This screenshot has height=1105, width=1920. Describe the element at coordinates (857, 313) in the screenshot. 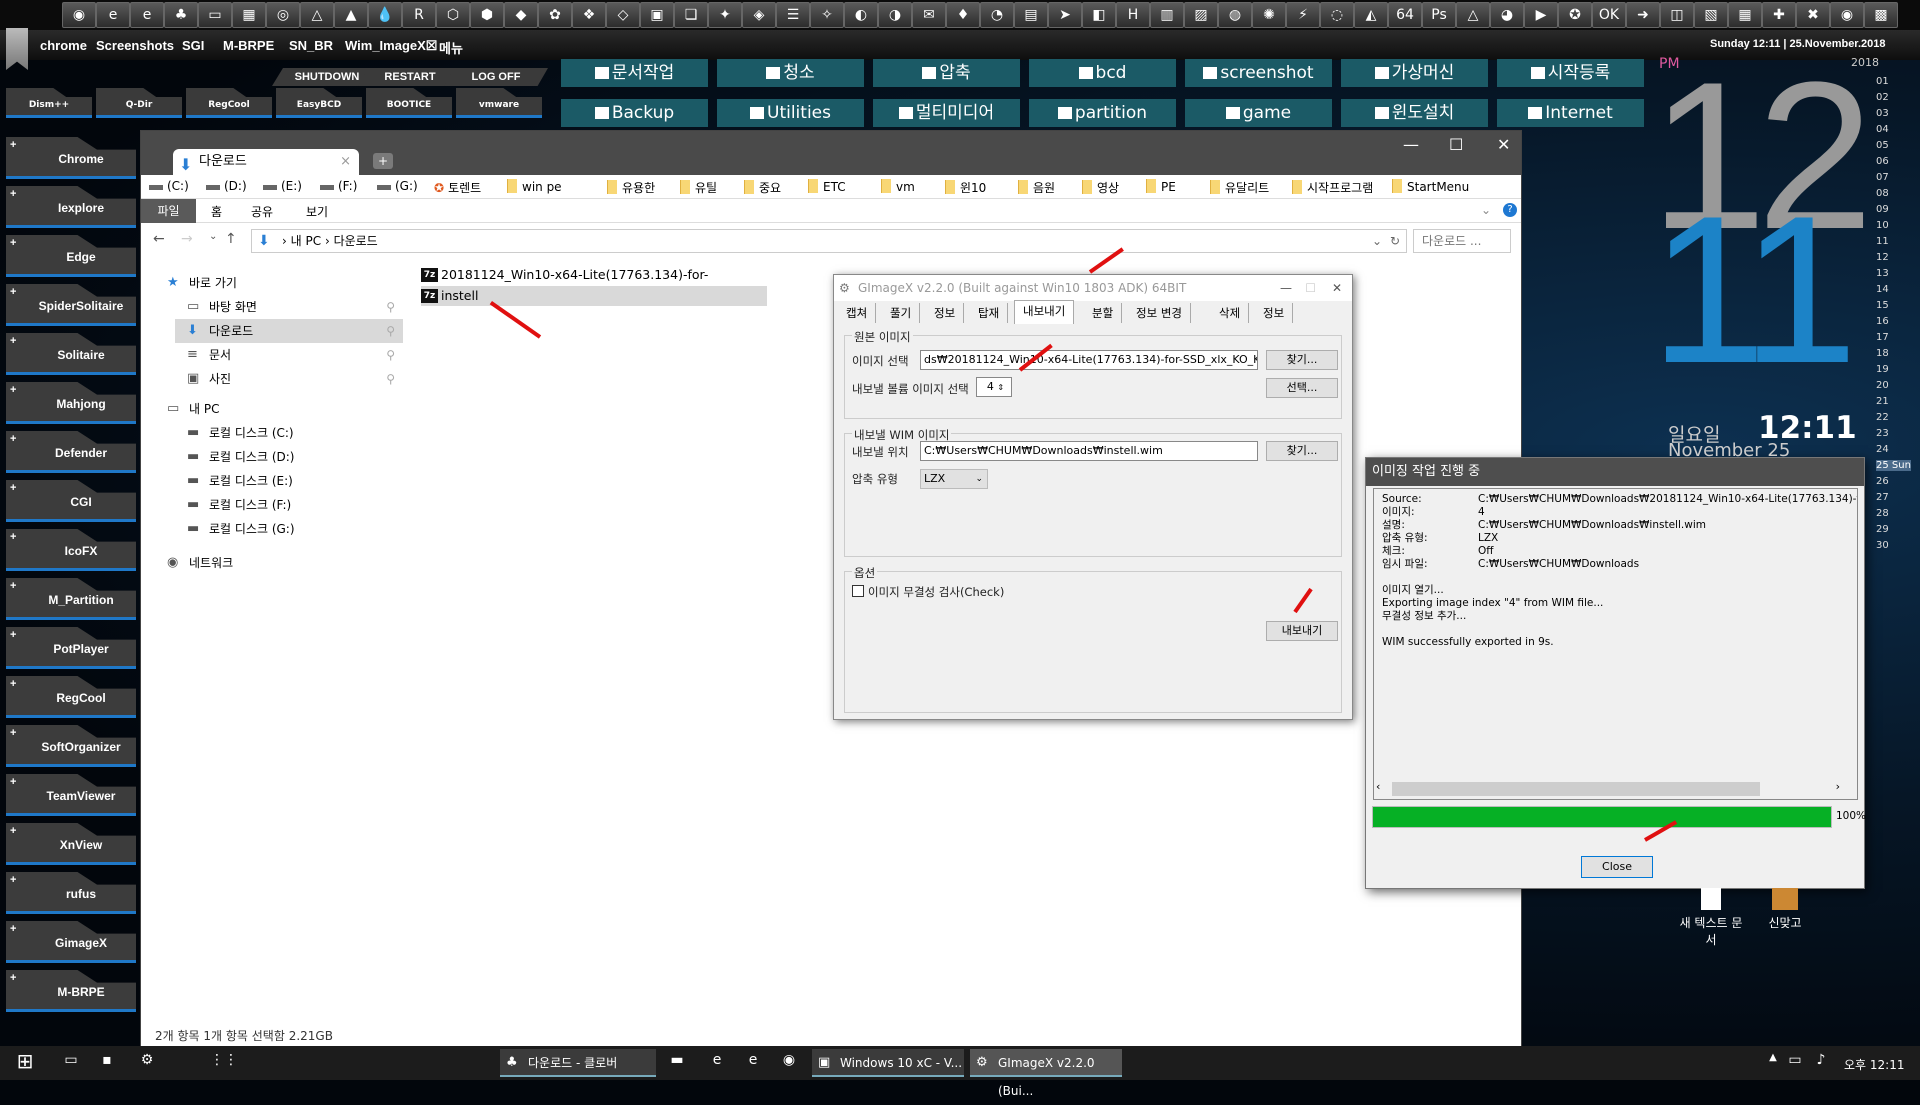

I see `gimagex-tab: 캡쳐` at that location.